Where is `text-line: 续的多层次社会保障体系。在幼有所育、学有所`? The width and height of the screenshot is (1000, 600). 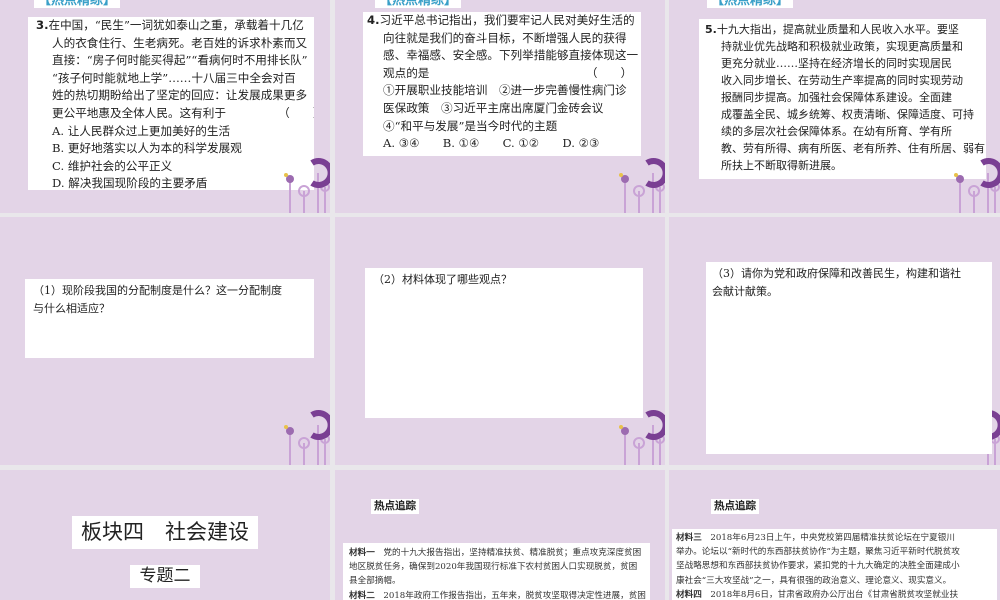 text-line: 续的多层次社会保障体系。在幼有所育、学有所 is located at coordinates (836, 131).